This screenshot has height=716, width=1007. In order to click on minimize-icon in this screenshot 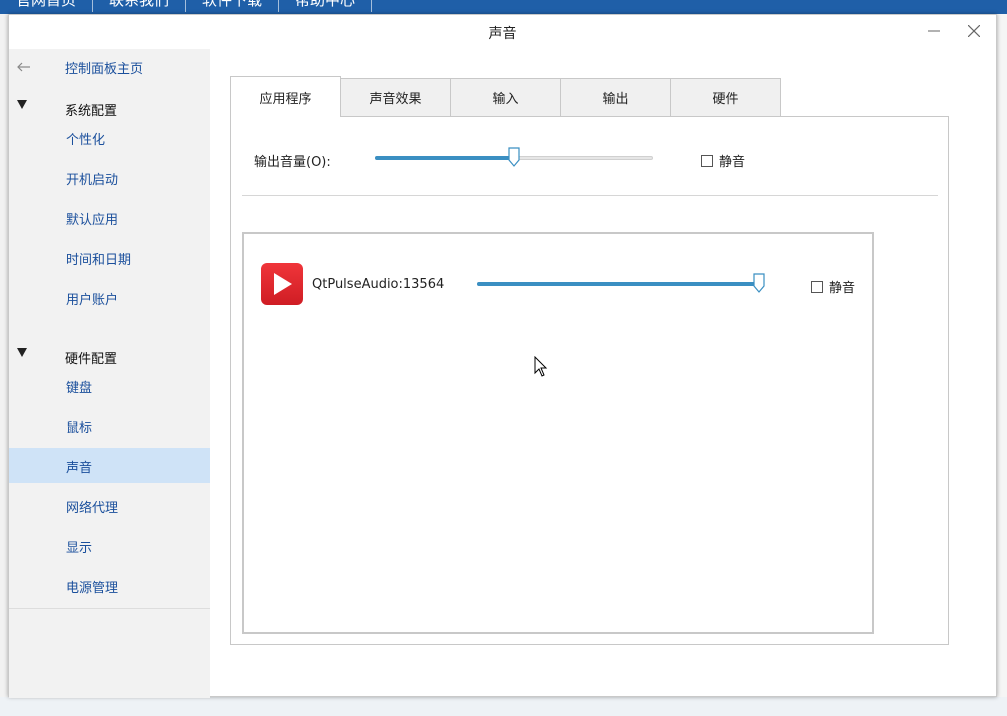, I will do `click(934, 31)`.